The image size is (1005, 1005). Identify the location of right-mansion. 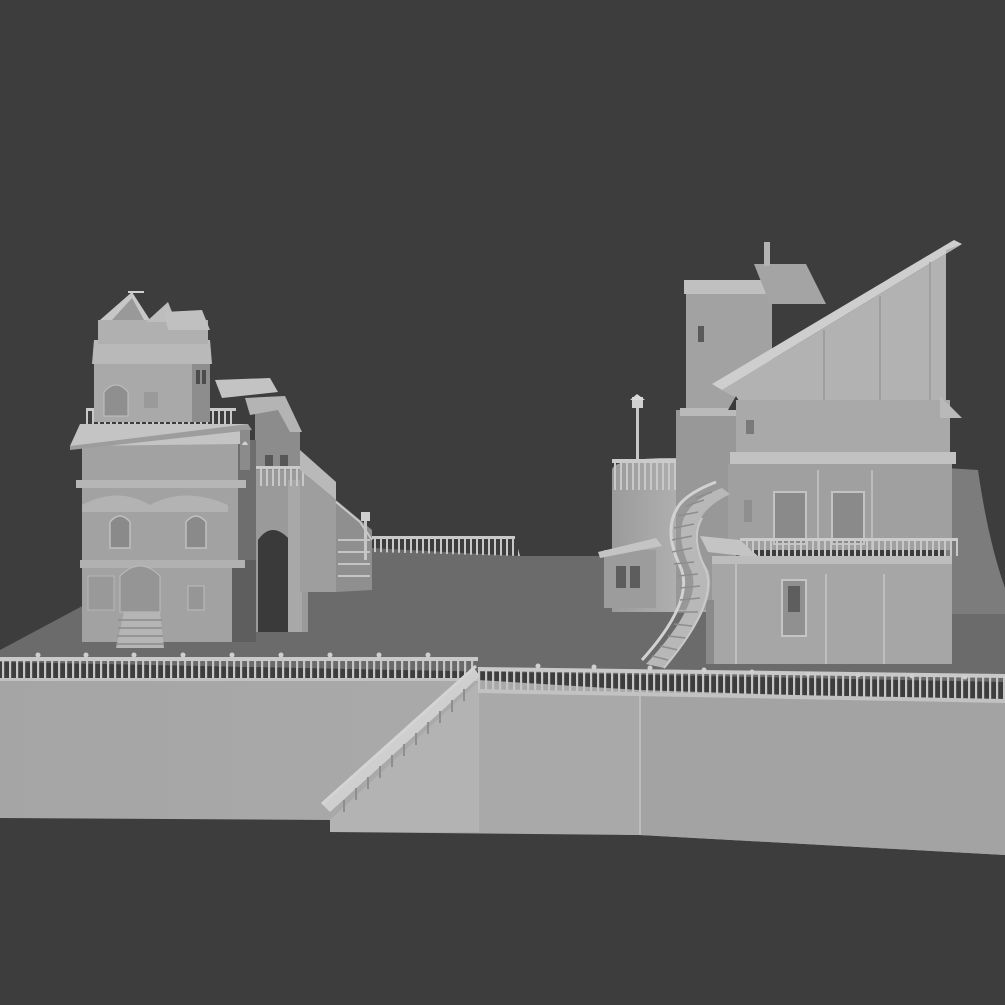
(819, 452).